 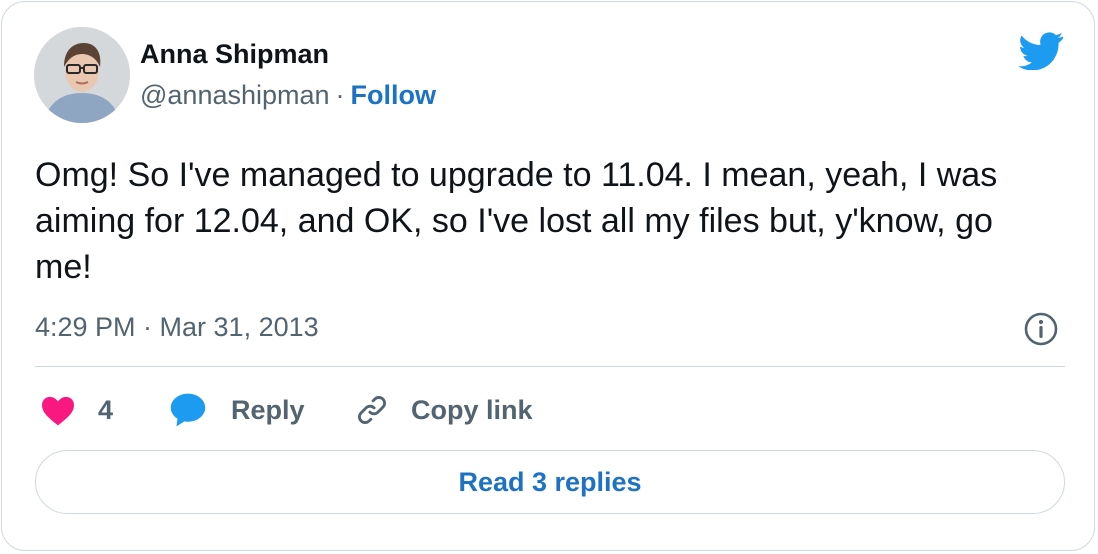 I want to click on avatar-photo, so click(x=82, y=75).